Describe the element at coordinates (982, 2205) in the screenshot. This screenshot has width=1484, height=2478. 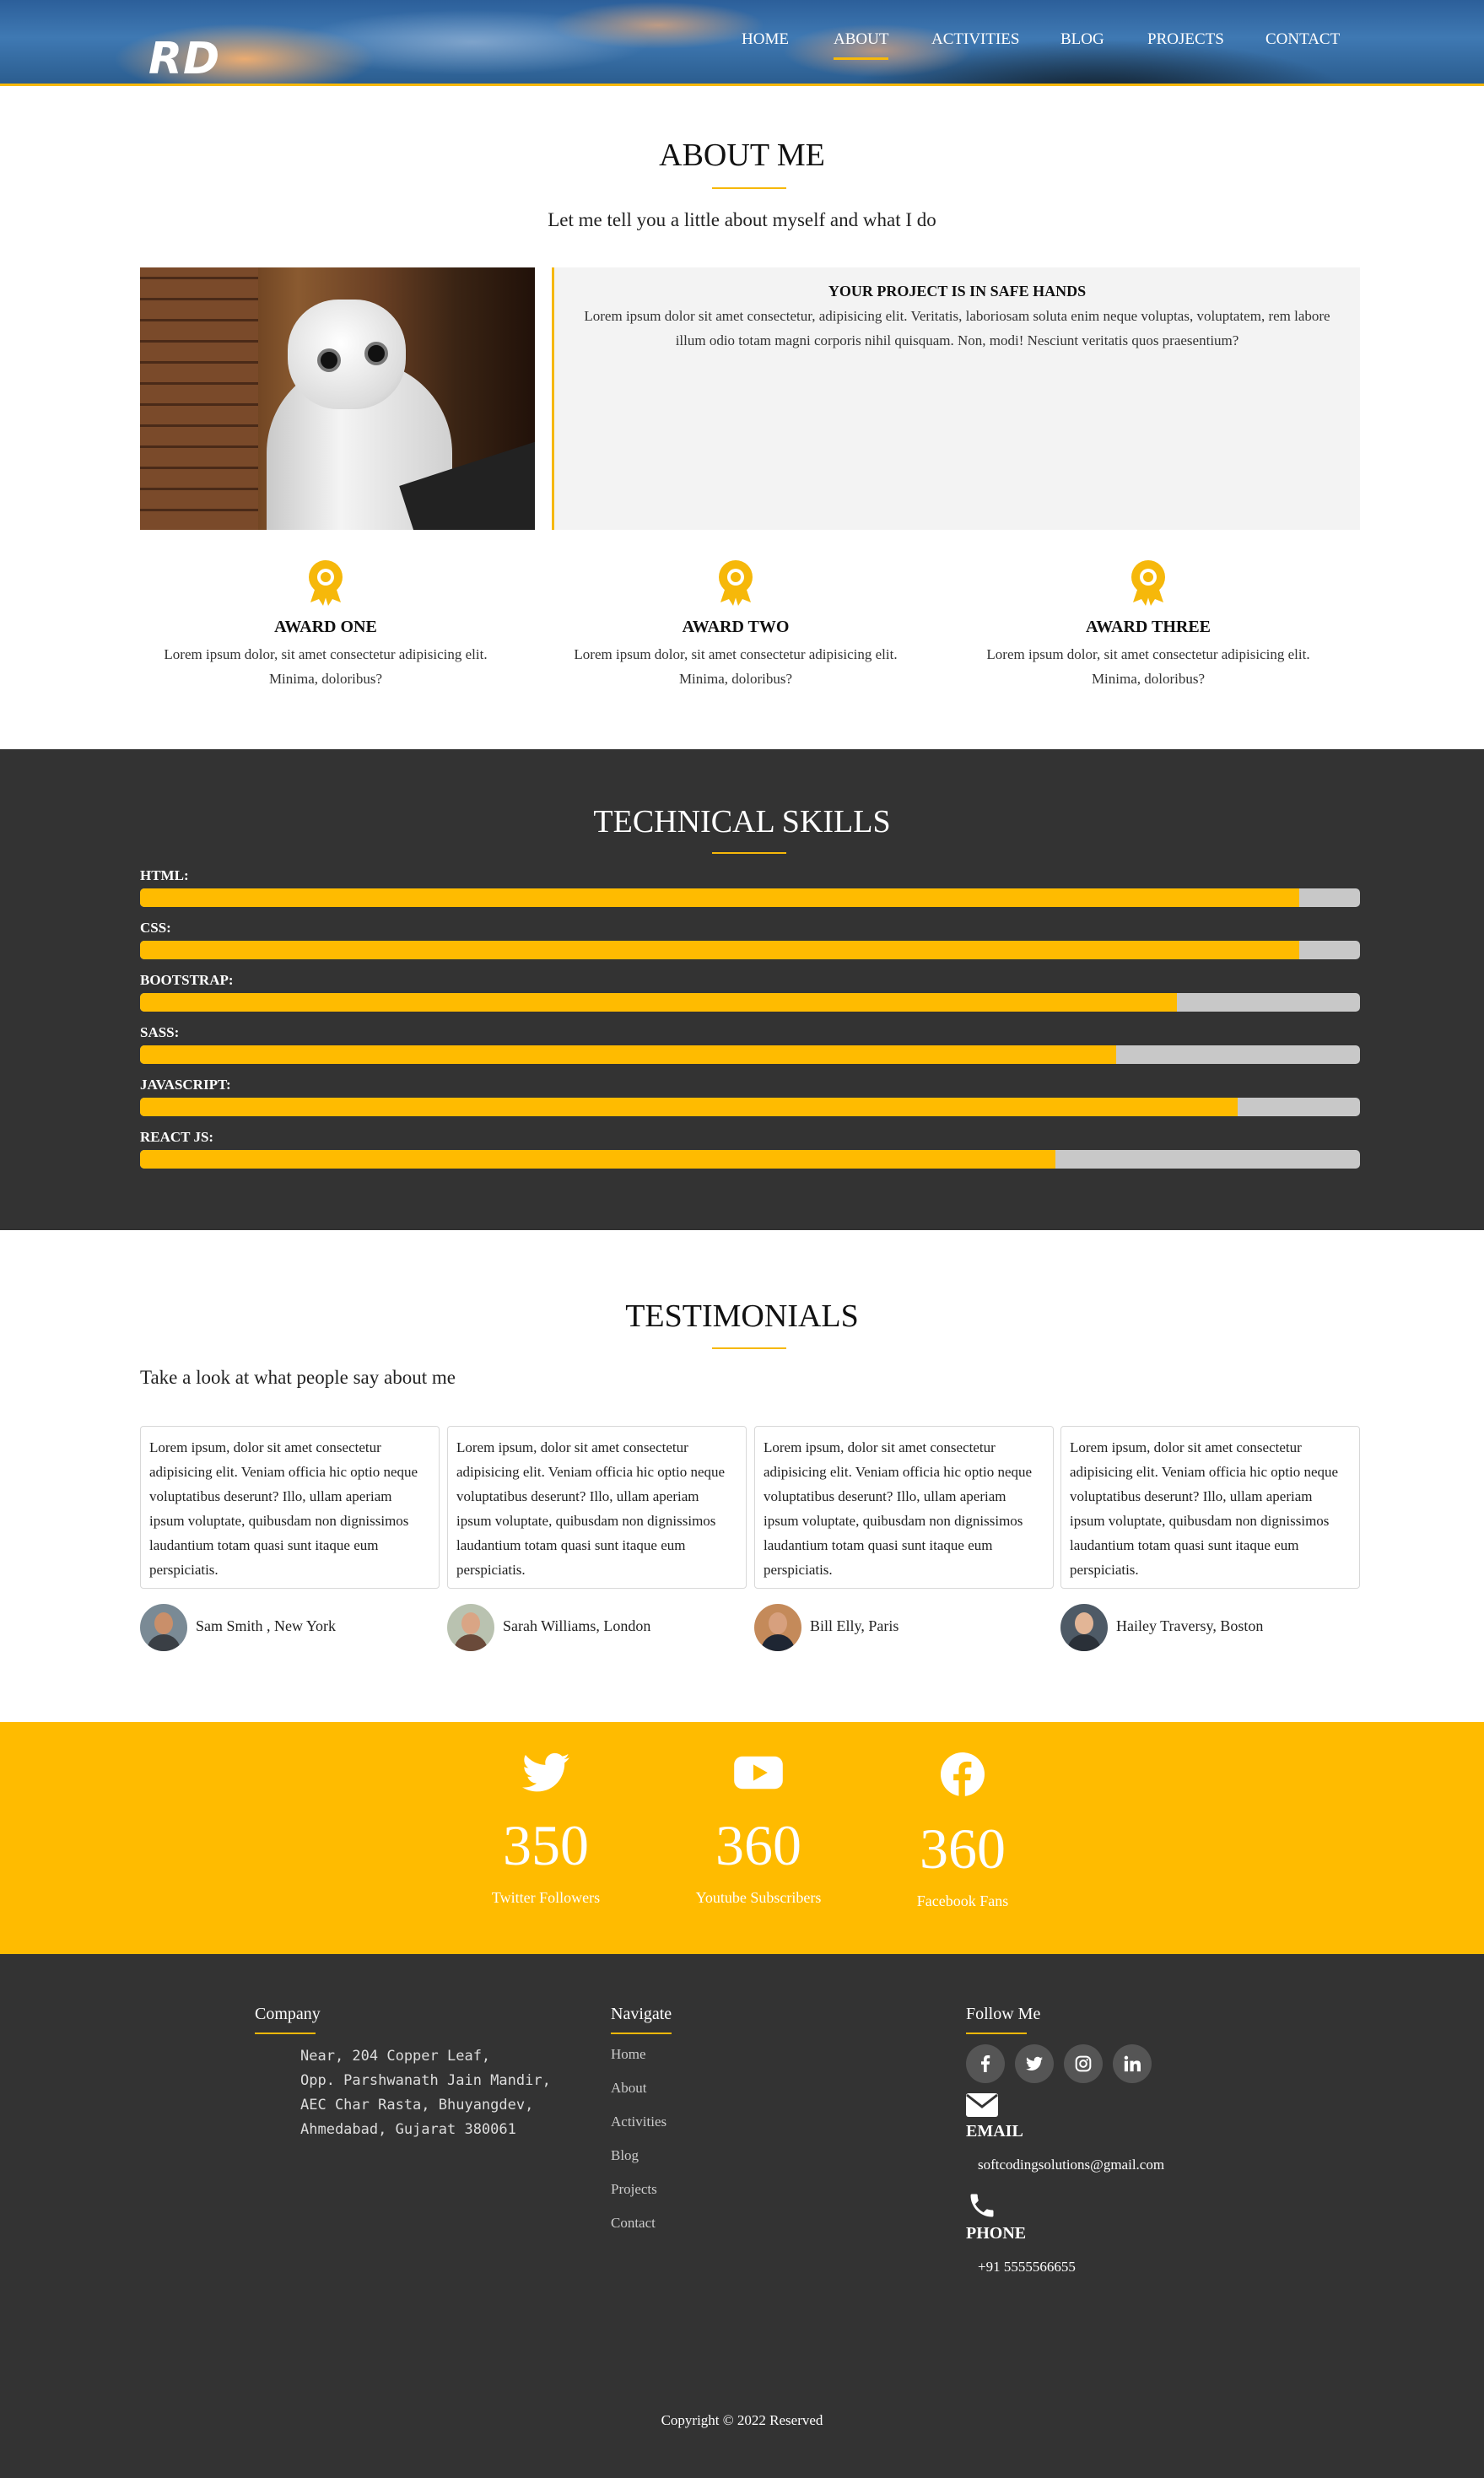
I see `phone-icon` at that location.